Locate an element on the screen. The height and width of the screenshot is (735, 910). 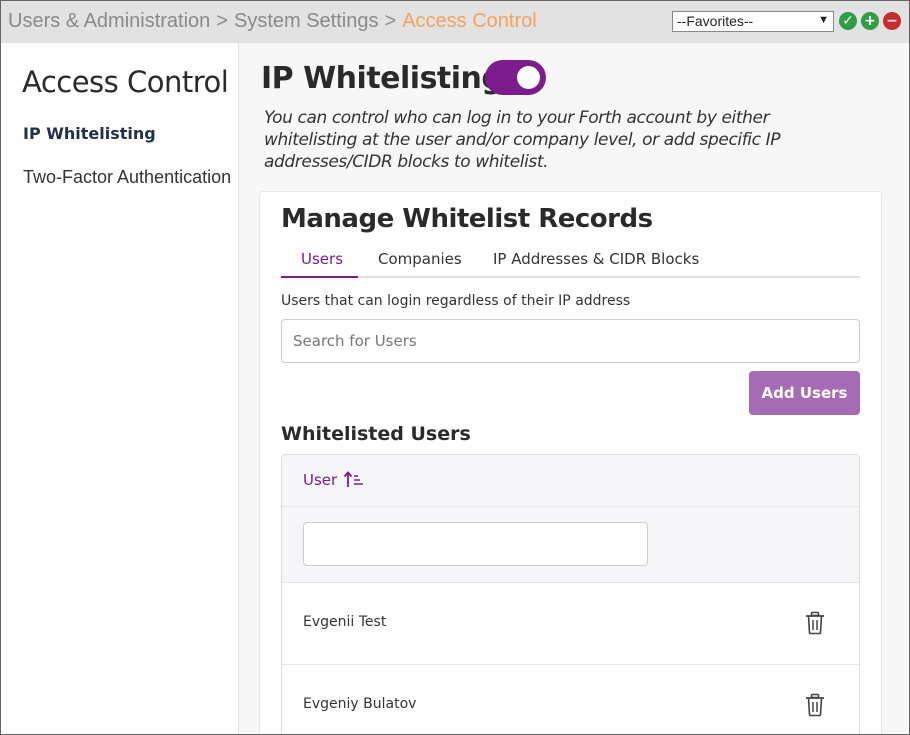
breadcrumb-current: Access Control is located at coordinates (469, 21).